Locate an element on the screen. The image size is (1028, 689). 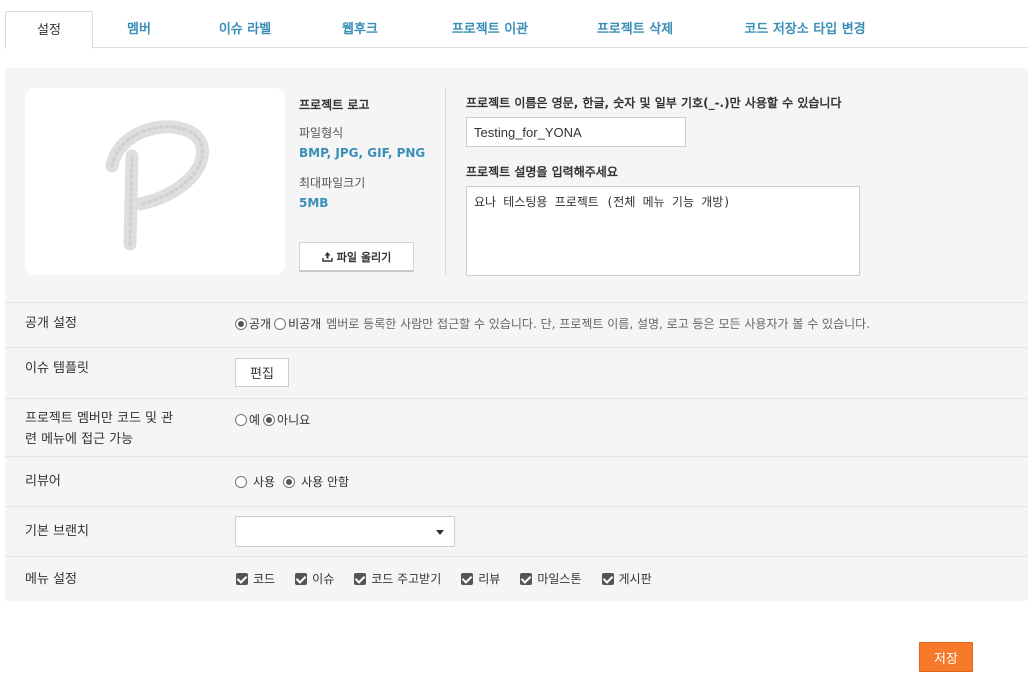
upload-file-label: 파일 올리기 is located at coordinates (364, 257).